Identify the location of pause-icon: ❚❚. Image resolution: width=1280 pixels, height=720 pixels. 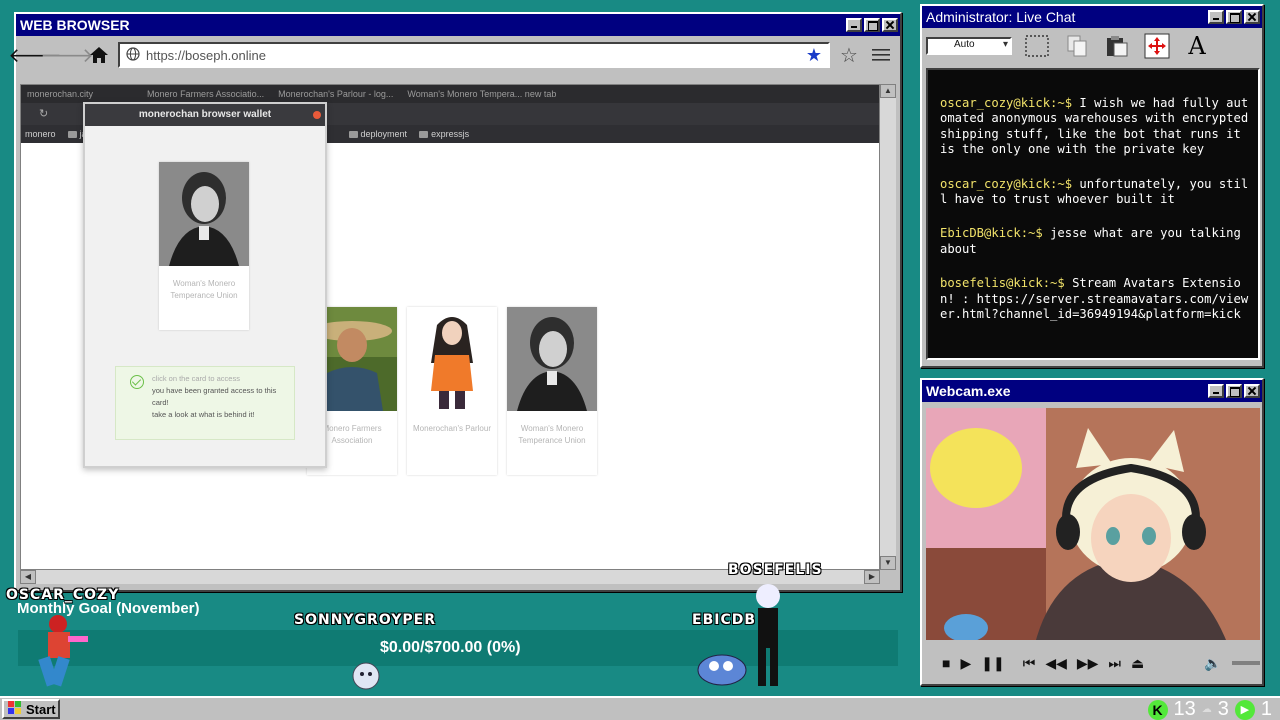
(992, 663).